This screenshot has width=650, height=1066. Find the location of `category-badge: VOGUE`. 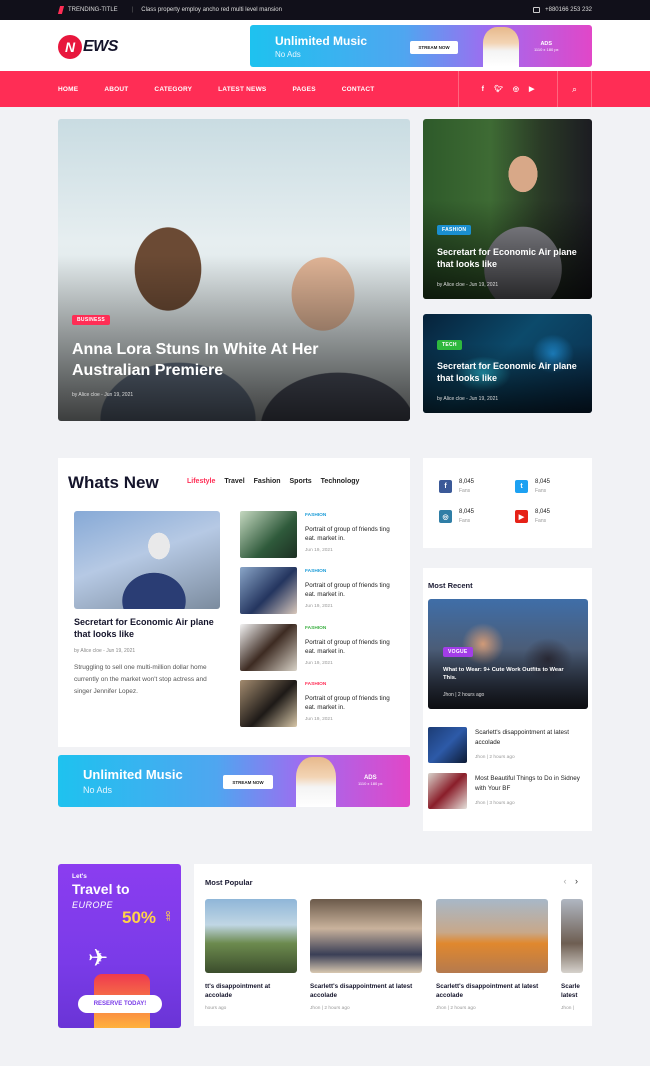

category-badge: VOGUE is located at coordinates (458, 652).